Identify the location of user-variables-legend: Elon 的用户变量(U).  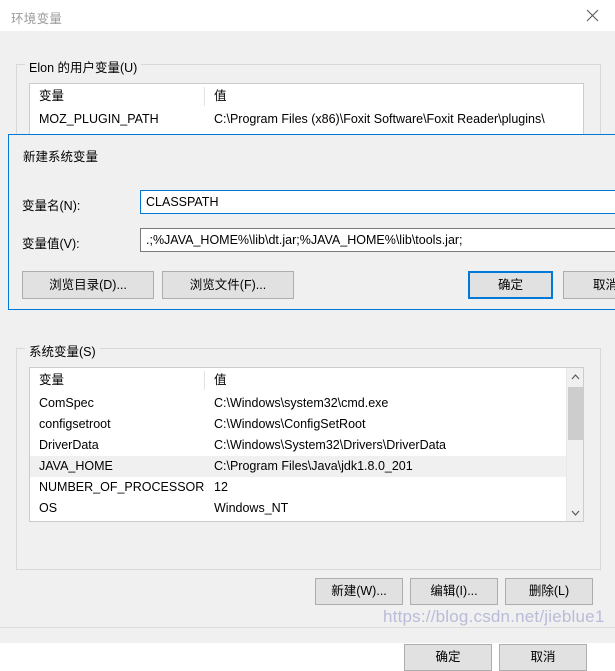
(83, 66).